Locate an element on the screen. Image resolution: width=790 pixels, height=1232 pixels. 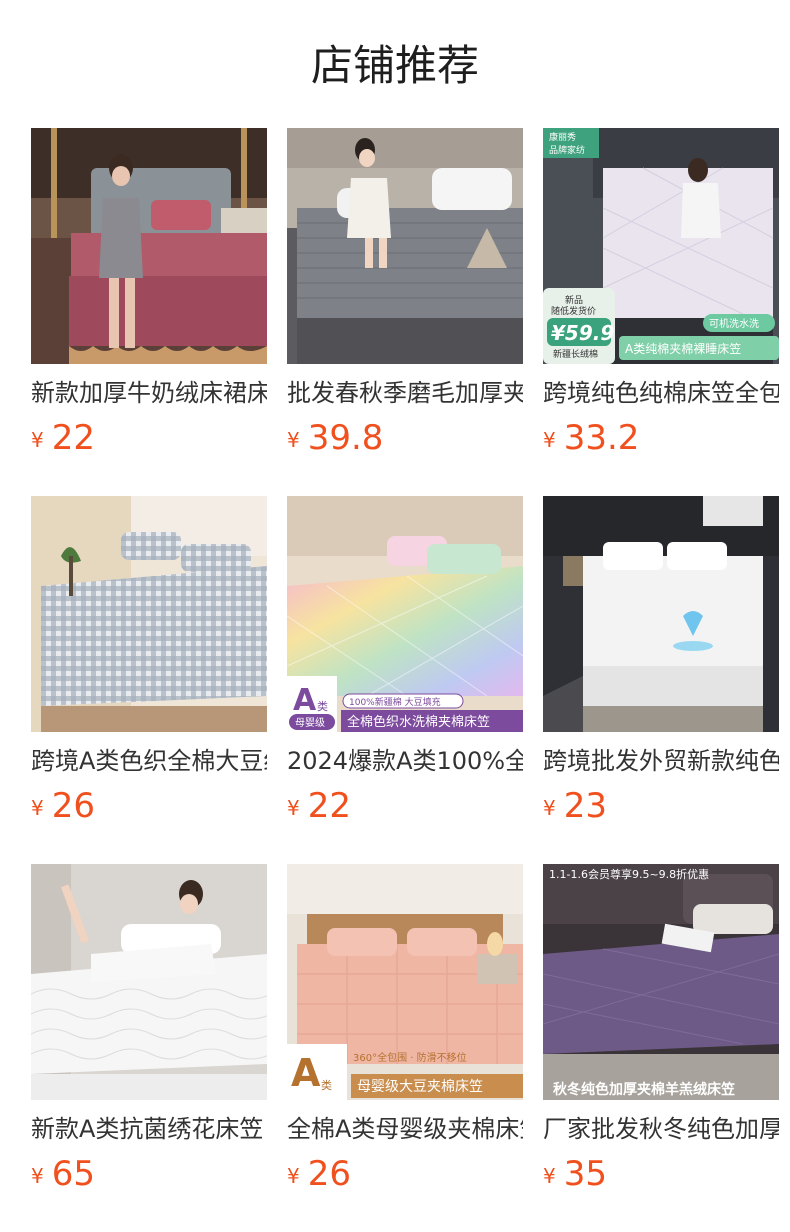
bed-gingham-image is located at coordinates (149, 614).